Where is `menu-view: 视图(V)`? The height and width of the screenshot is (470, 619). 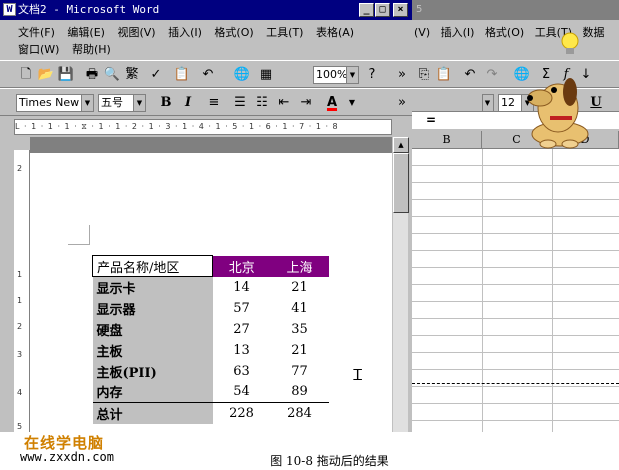
menu-view: 视图(V) is located at coordinates (136, 32).